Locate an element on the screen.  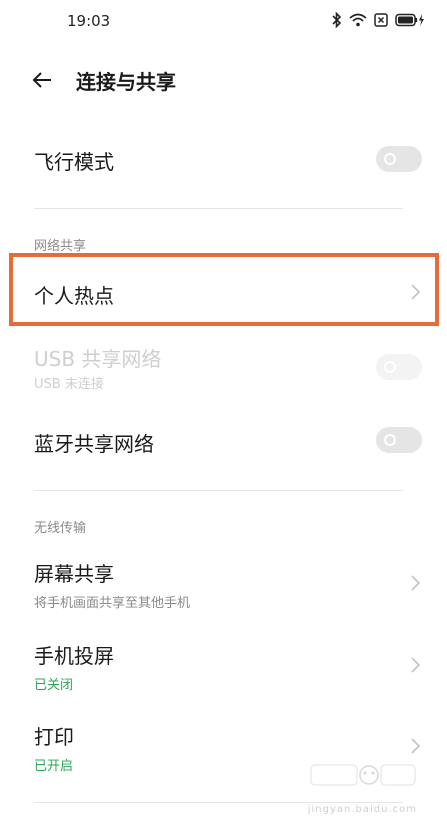
screen-share-row: 屏幕共享 将手机画面共享至其他手机 is located at coordinates (223, 583).